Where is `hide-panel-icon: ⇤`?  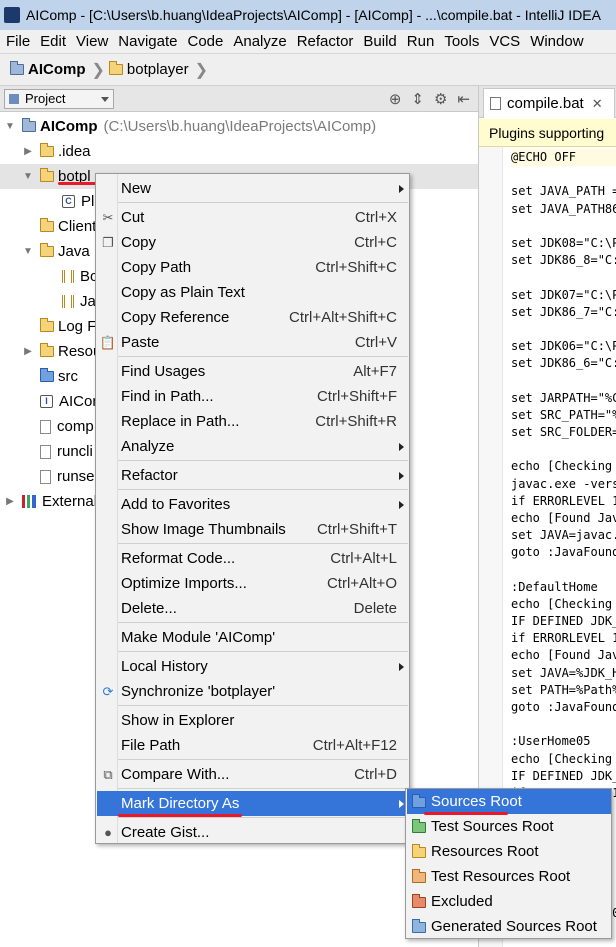 hide-panel-icon: ⇤ is located at coordinates (463, 99).